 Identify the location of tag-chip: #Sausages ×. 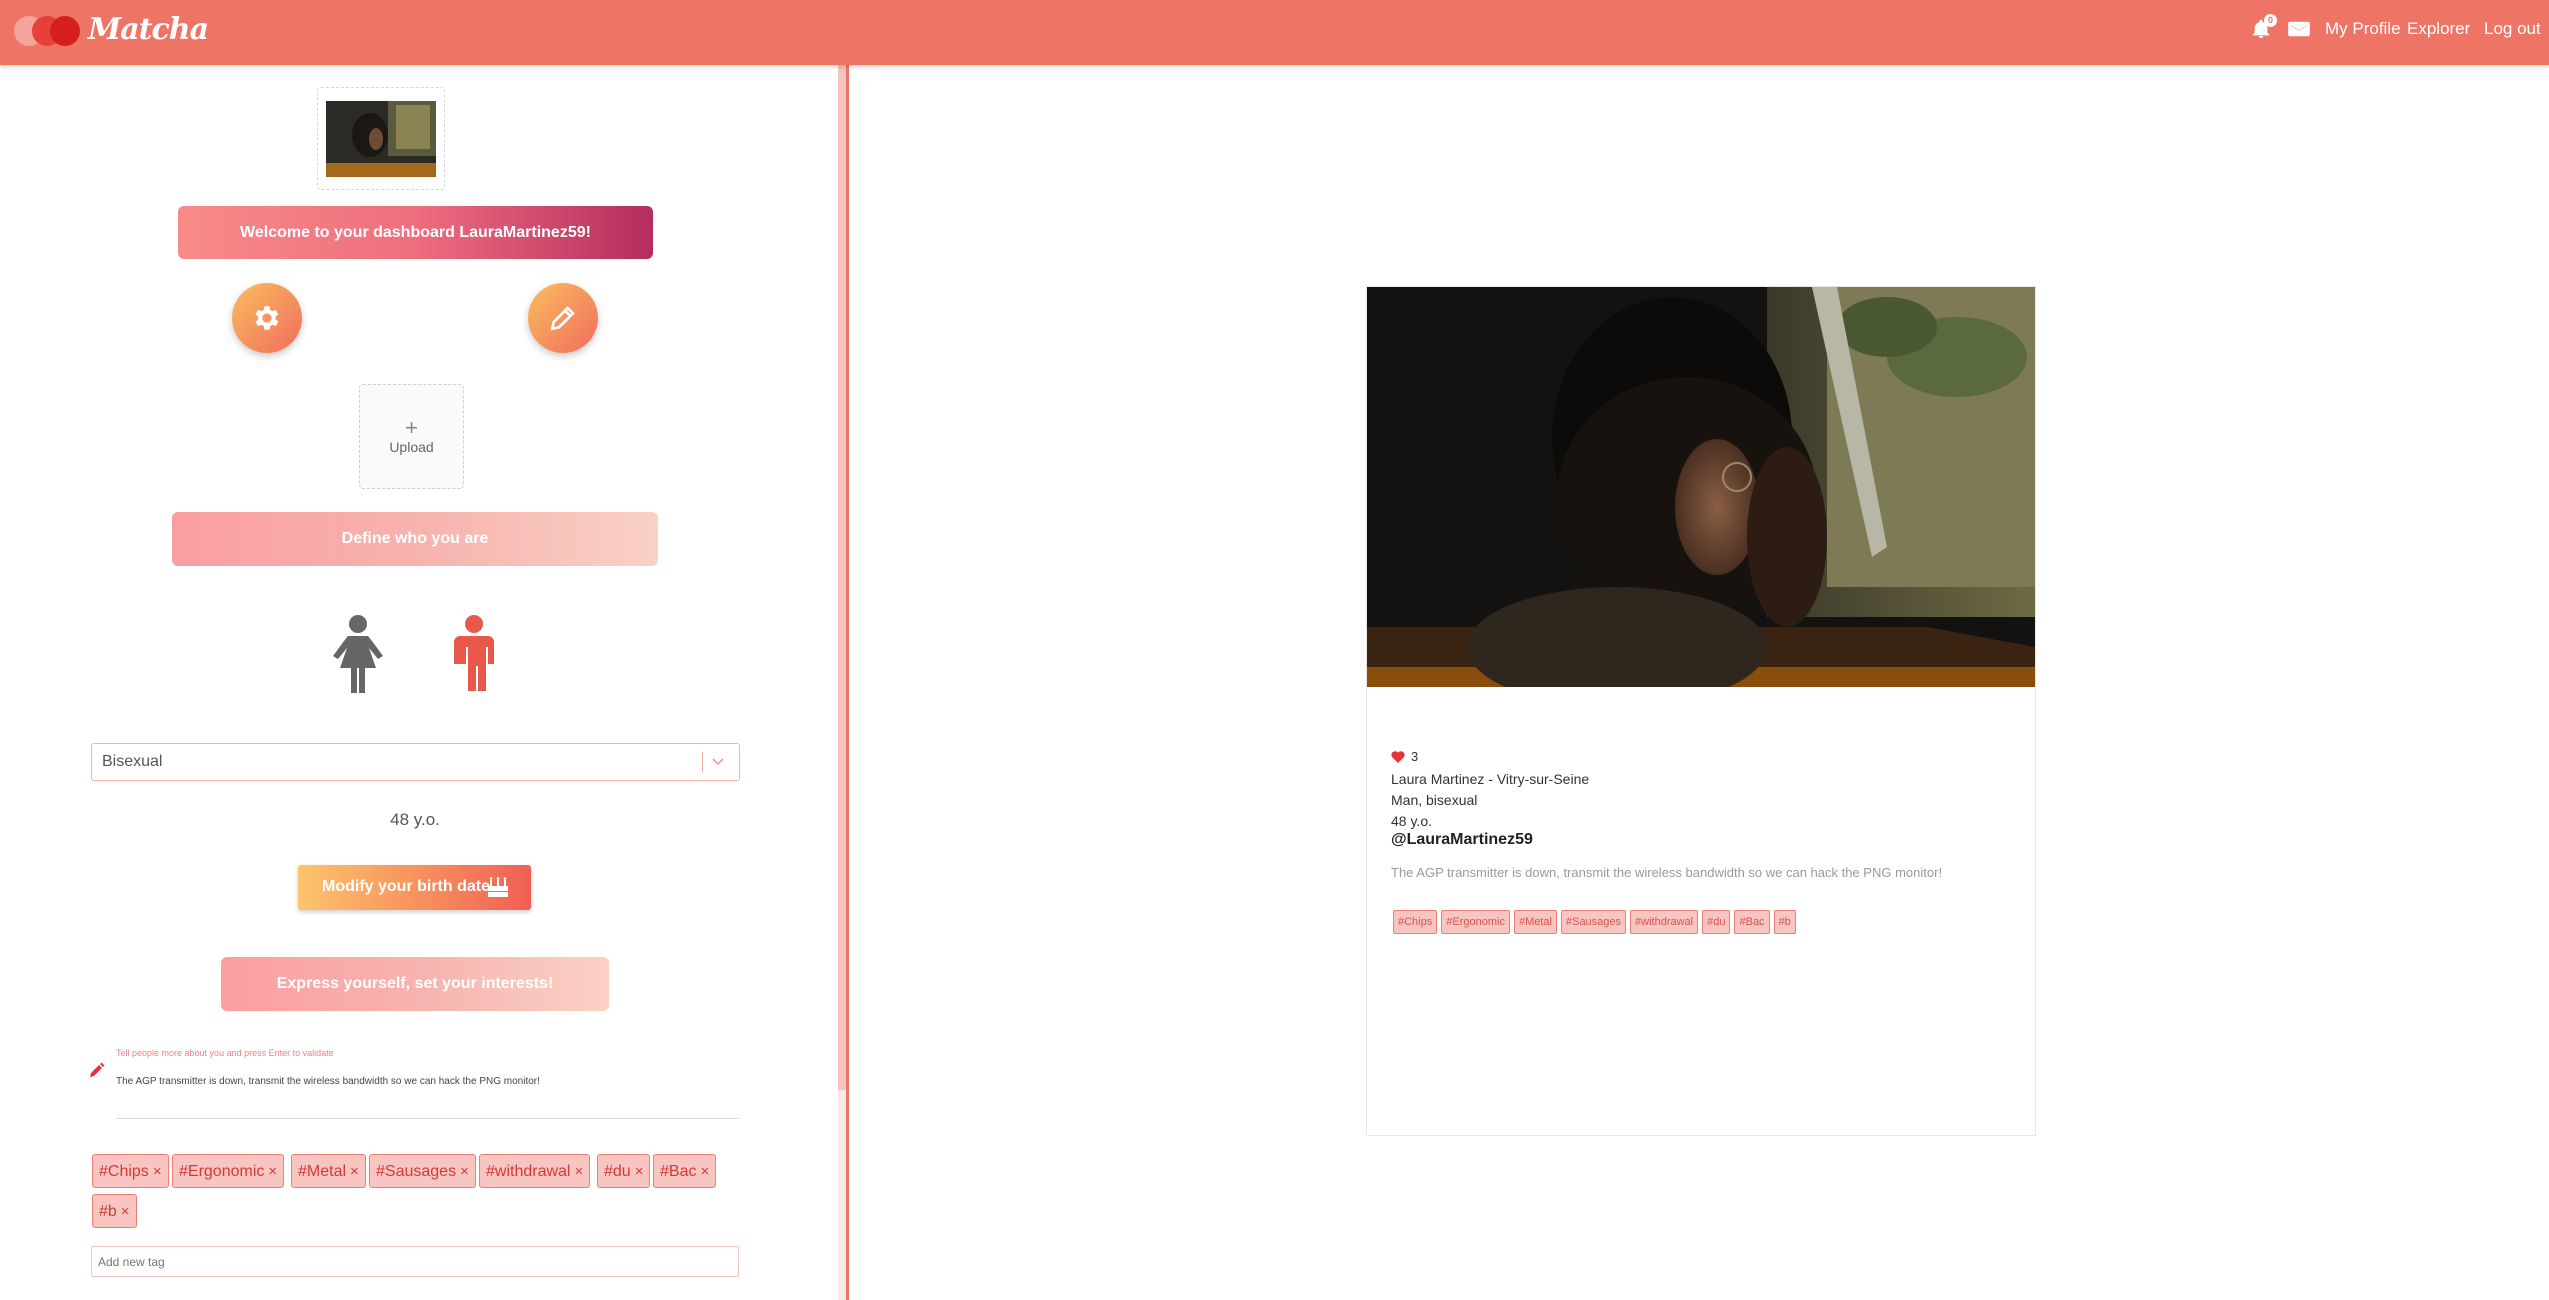
(422, 1171).